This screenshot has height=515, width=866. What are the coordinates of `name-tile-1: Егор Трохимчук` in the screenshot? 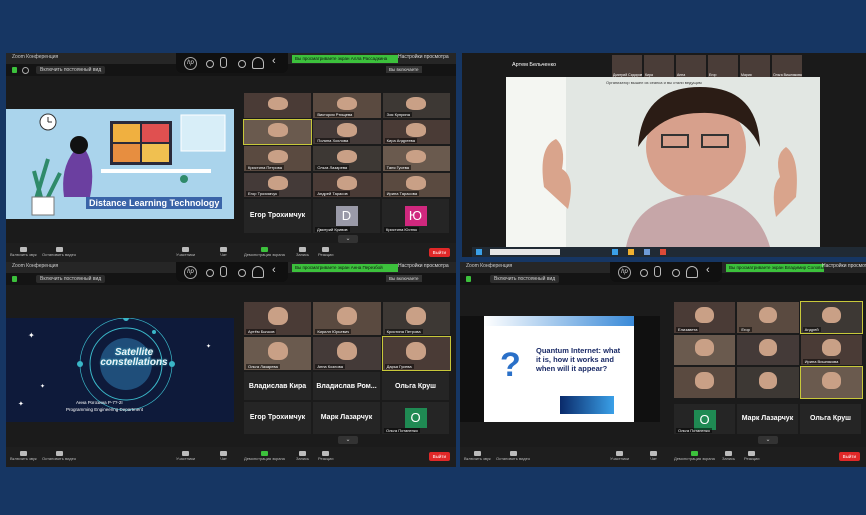 It's located at (277, 216).